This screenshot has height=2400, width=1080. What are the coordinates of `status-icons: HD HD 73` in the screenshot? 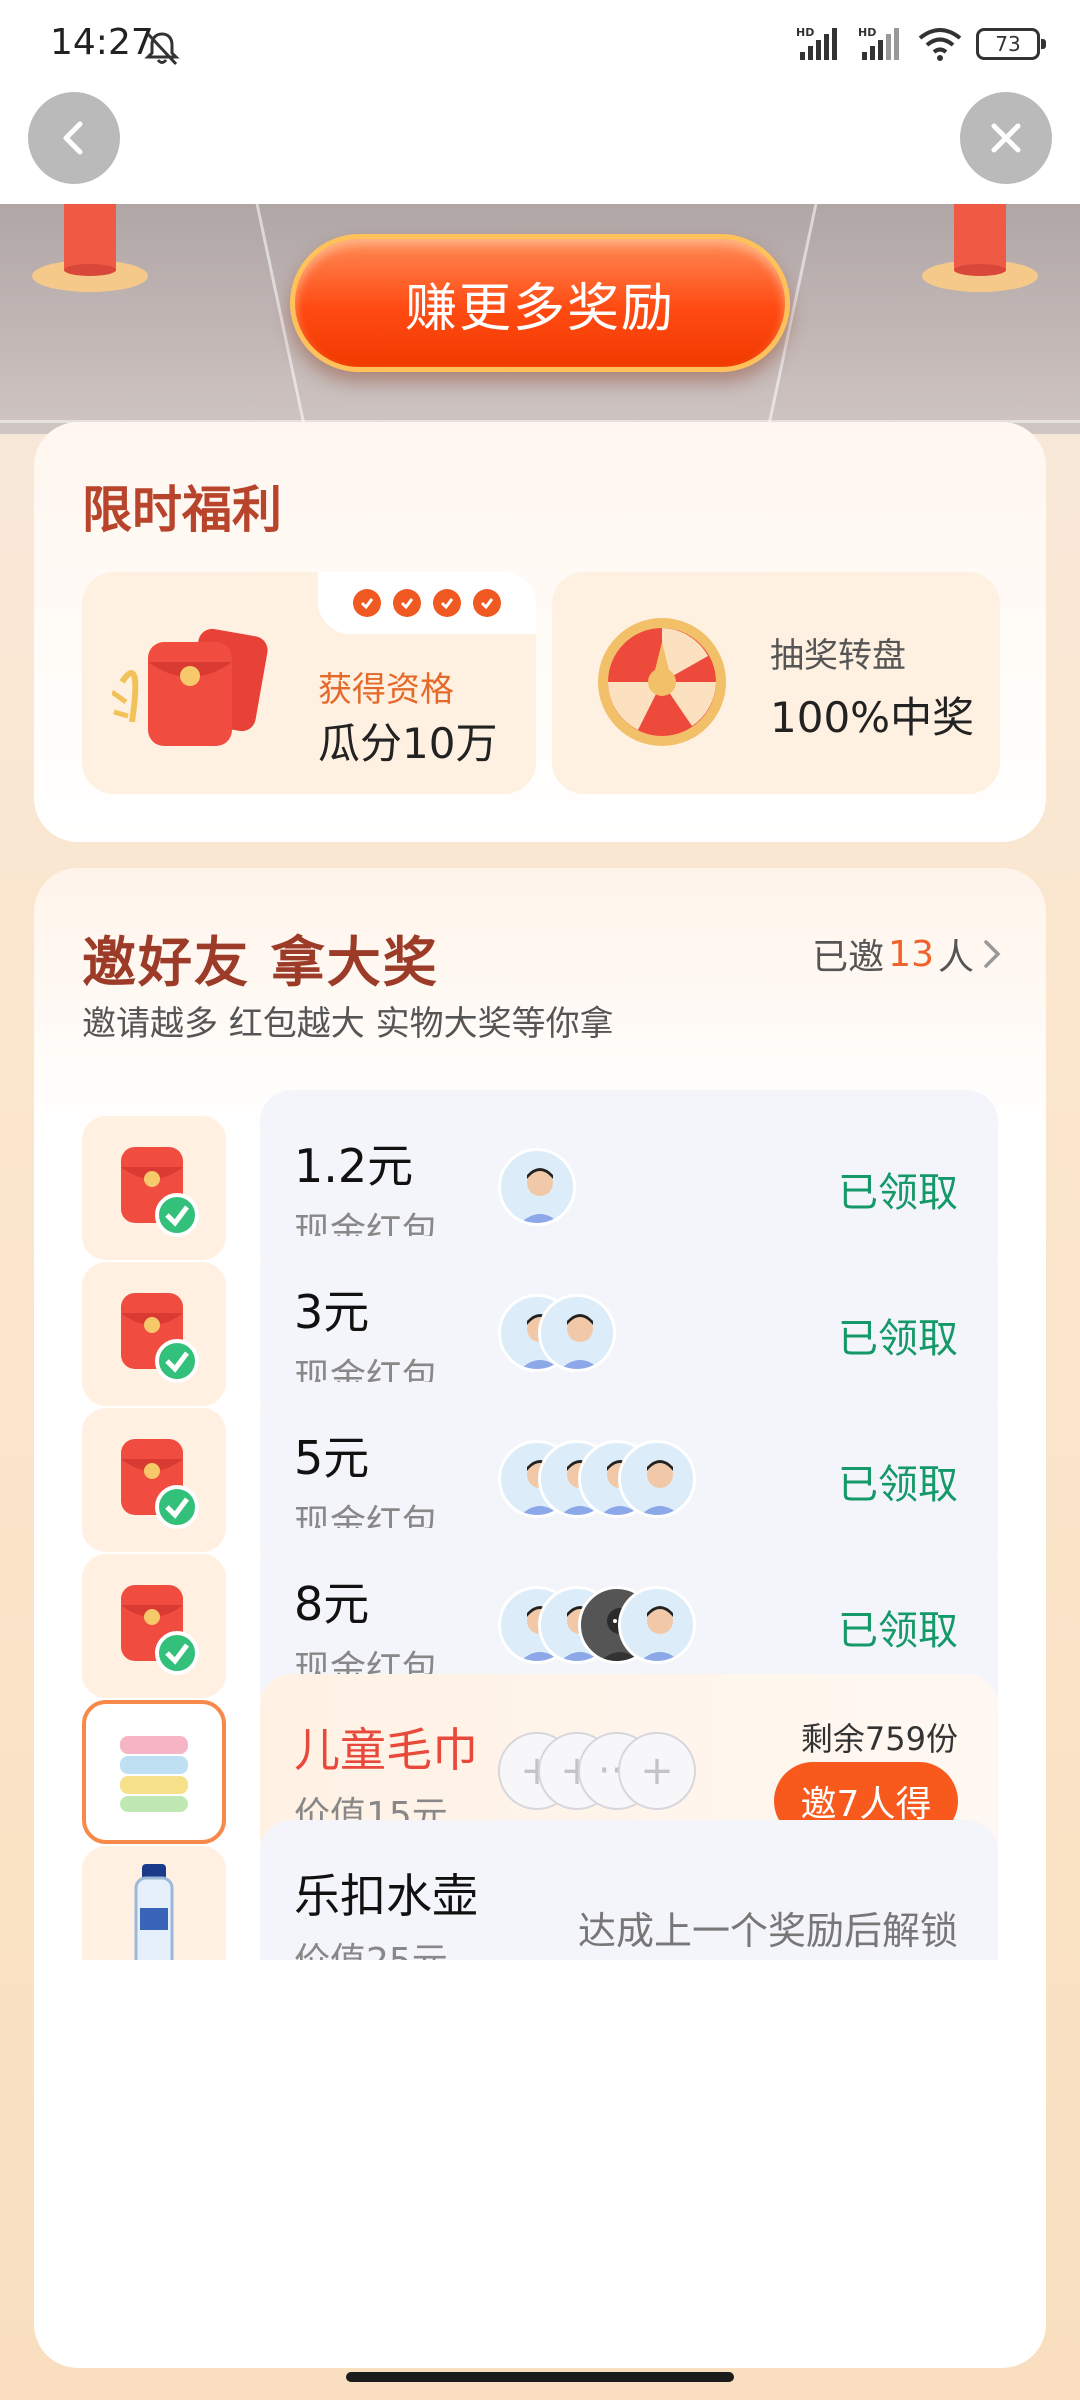 It's located at (920, 44).